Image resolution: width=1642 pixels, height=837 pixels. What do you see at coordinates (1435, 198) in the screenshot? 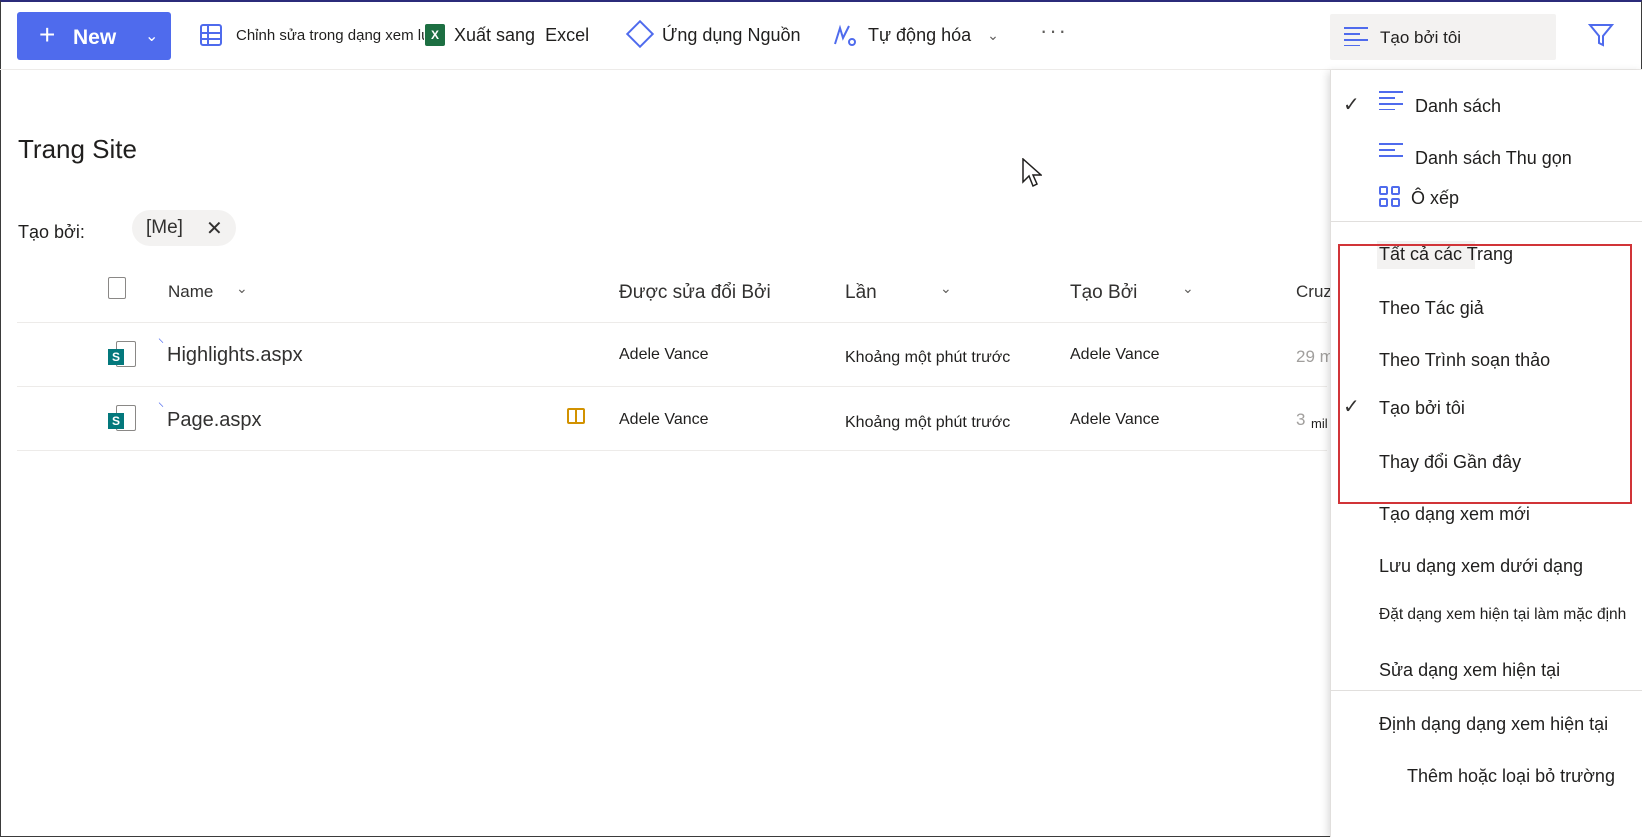
I see `menu-item-label: Ô xếp` at bounding box center [1435, 198].